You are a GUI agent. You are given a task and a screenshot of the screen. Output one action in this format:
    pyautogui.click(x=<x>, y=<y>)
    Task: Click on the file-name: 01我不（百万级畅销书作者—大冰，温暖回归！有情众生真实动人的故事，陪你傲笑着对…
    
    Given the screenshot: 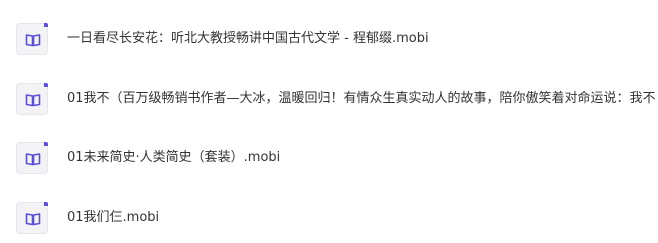 What is the action you would take?
    pyautogui.click(x=361, y=98)
    